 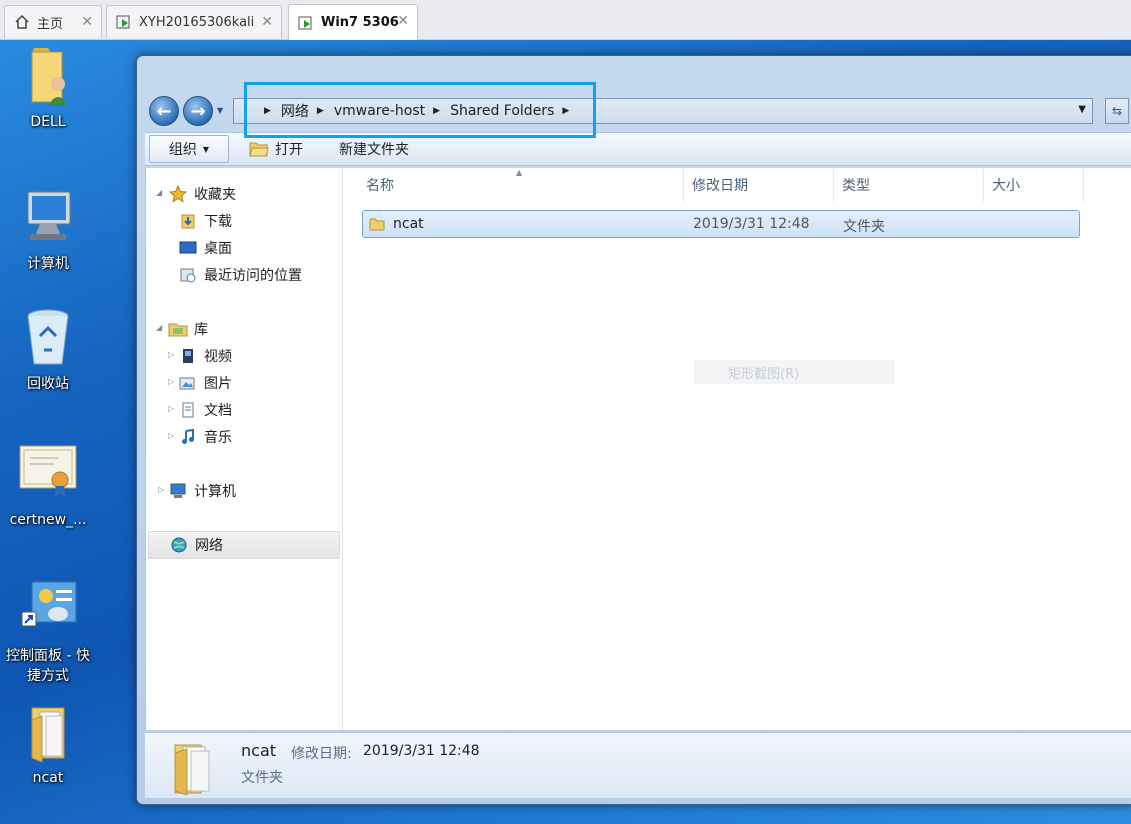 I want to click on nav-item-documents: 文档, so click(x=205, y=410).